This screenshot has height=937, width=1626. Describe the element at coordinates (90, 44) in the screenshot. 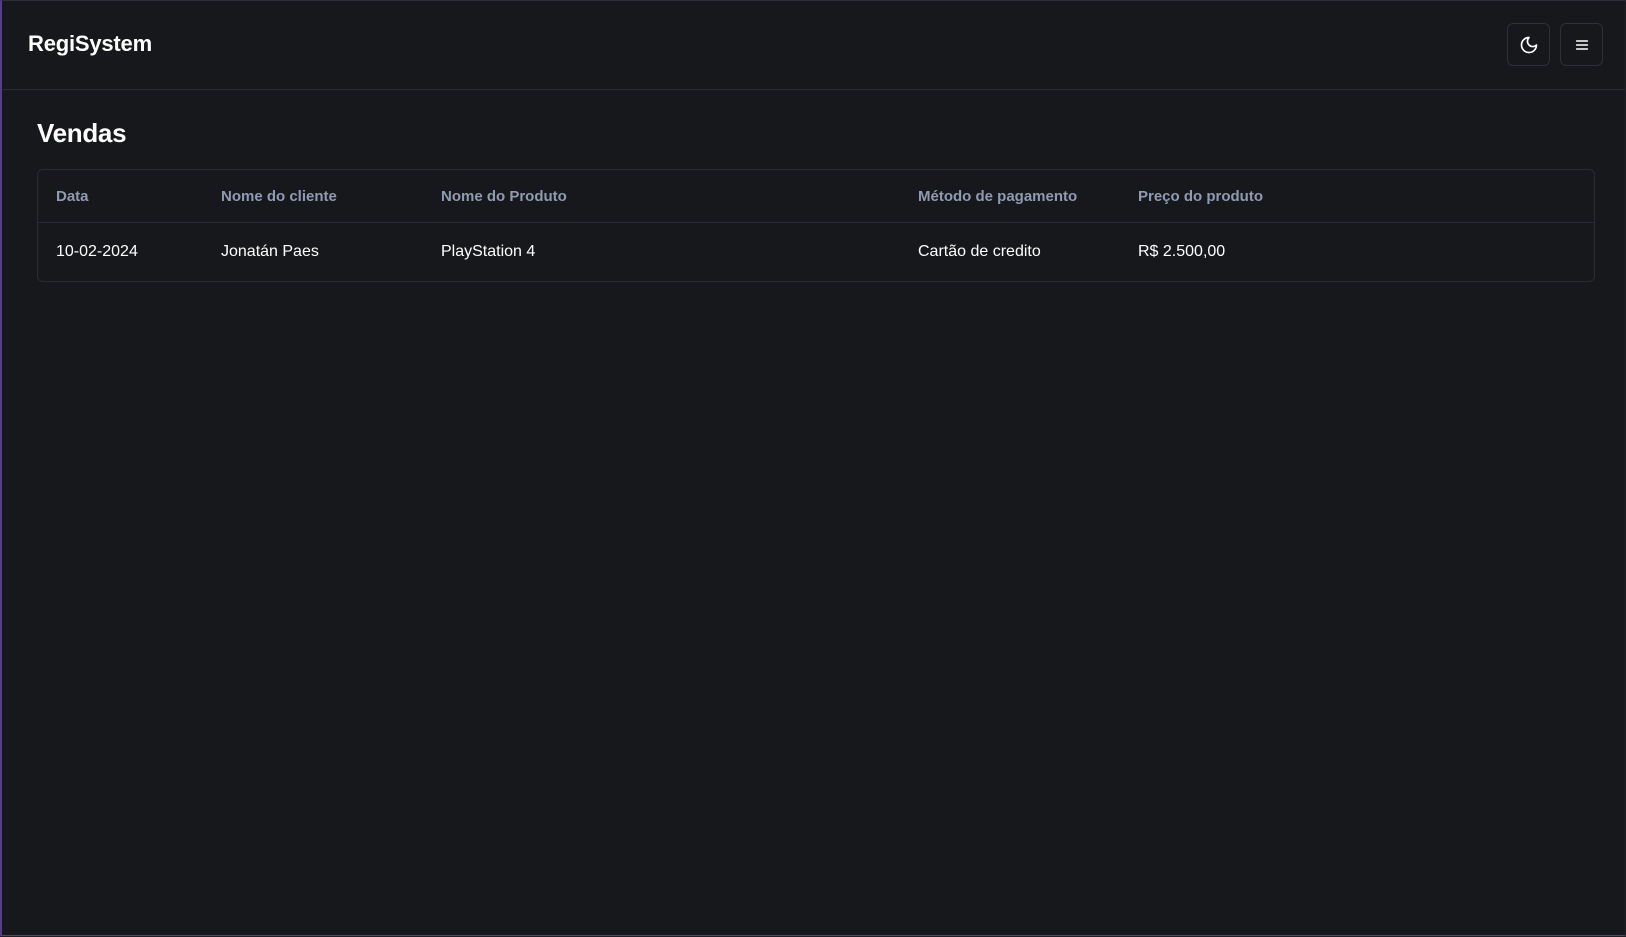

I see `brand-logo-text: RegiSystem` at that location.